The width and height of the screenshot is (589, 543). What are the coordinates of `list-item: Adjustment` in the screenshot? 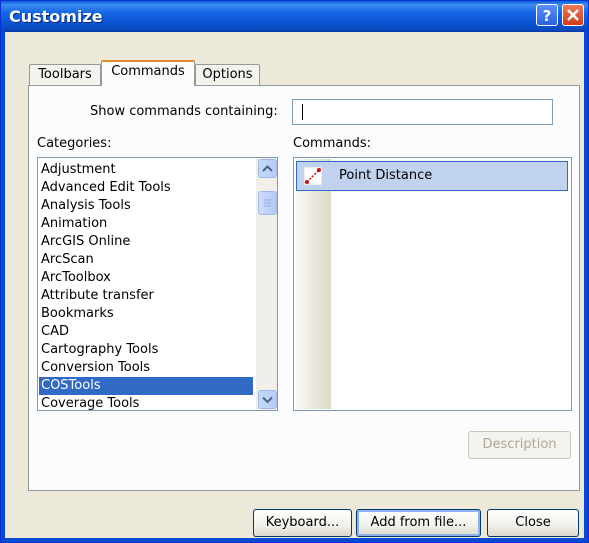 It's located at (78, 170).